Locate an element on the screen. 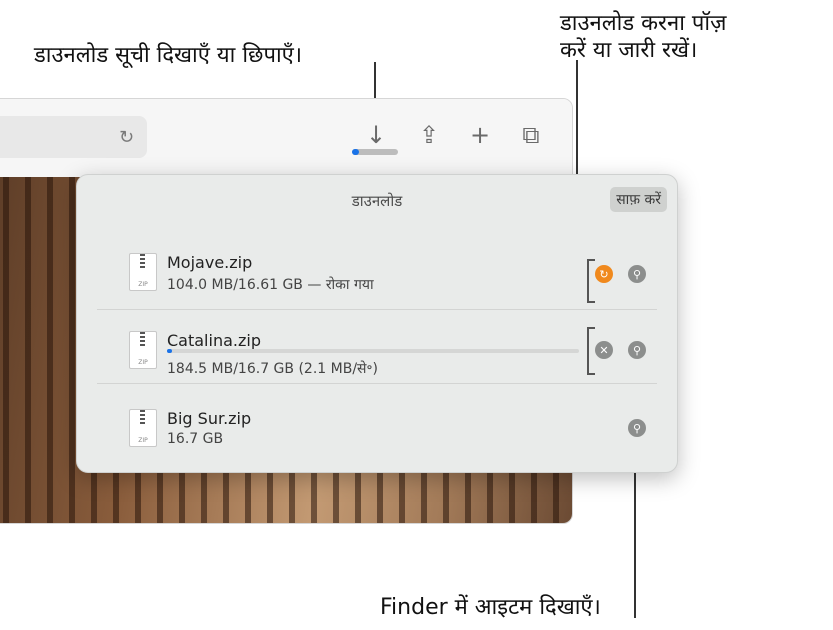  tab-overview-icon: ⧉ is located at coordinates (531, 135).